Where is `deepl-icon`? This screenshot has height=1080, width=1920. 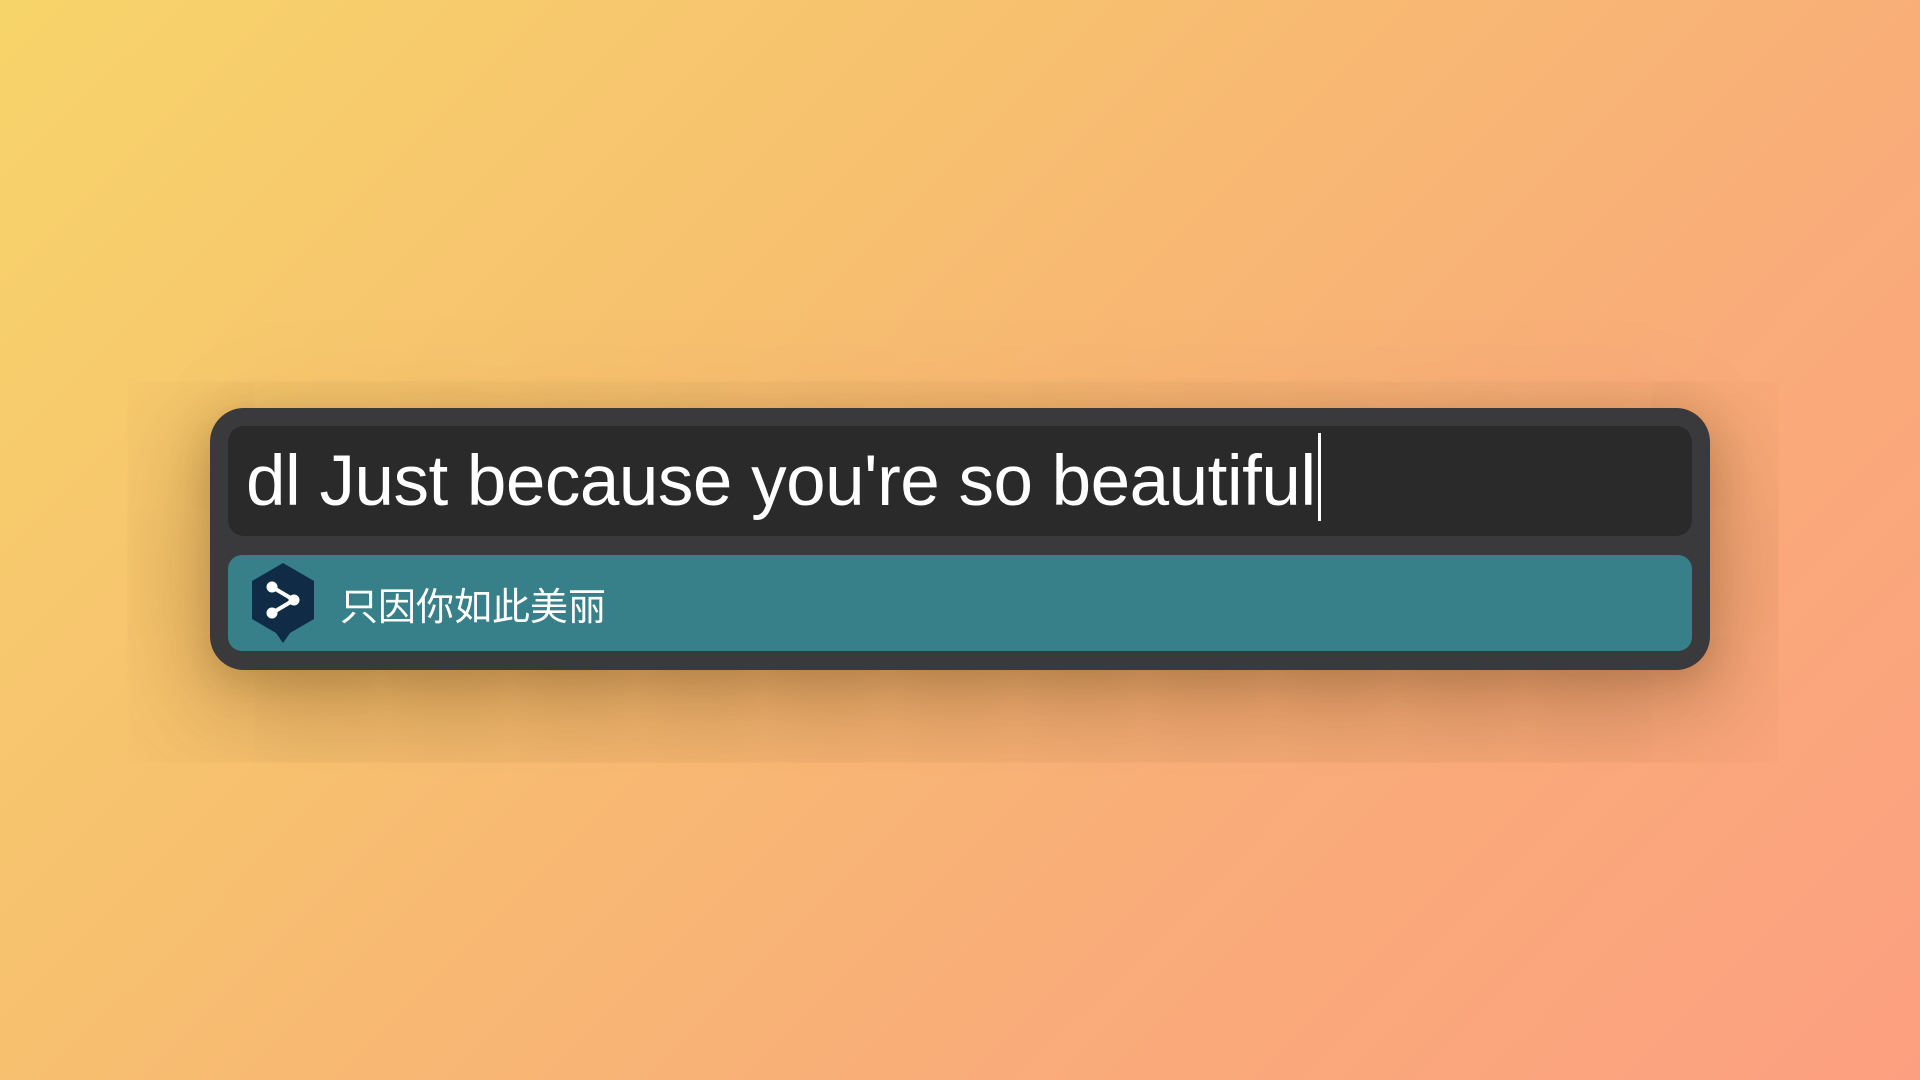 deepl-icon is located at coordinates (283, 603).